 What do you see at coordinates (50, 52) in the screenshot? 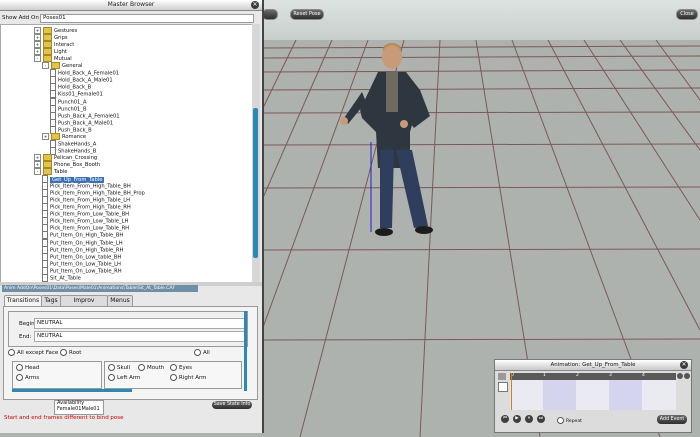
I see `tree-item: + Light` at bounding box center [50, 52].